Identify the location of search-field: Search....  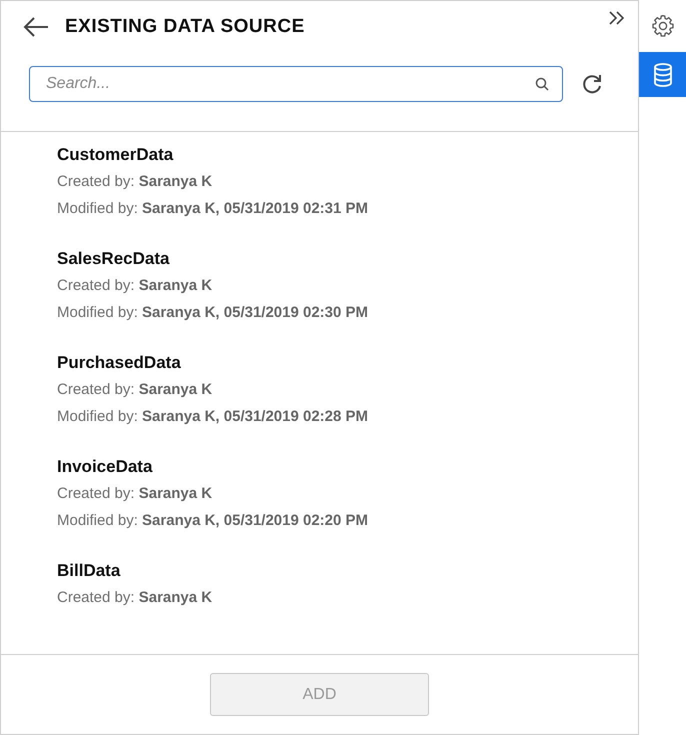
(296, 84).